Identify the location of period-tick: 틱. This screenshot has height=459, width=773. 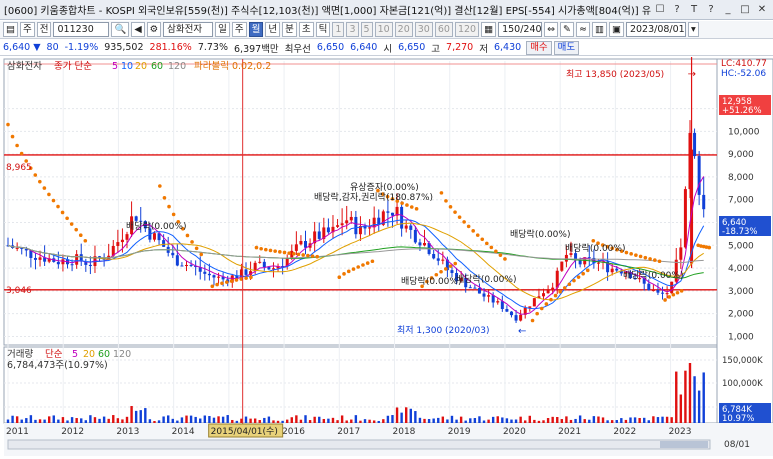
(323, 29).